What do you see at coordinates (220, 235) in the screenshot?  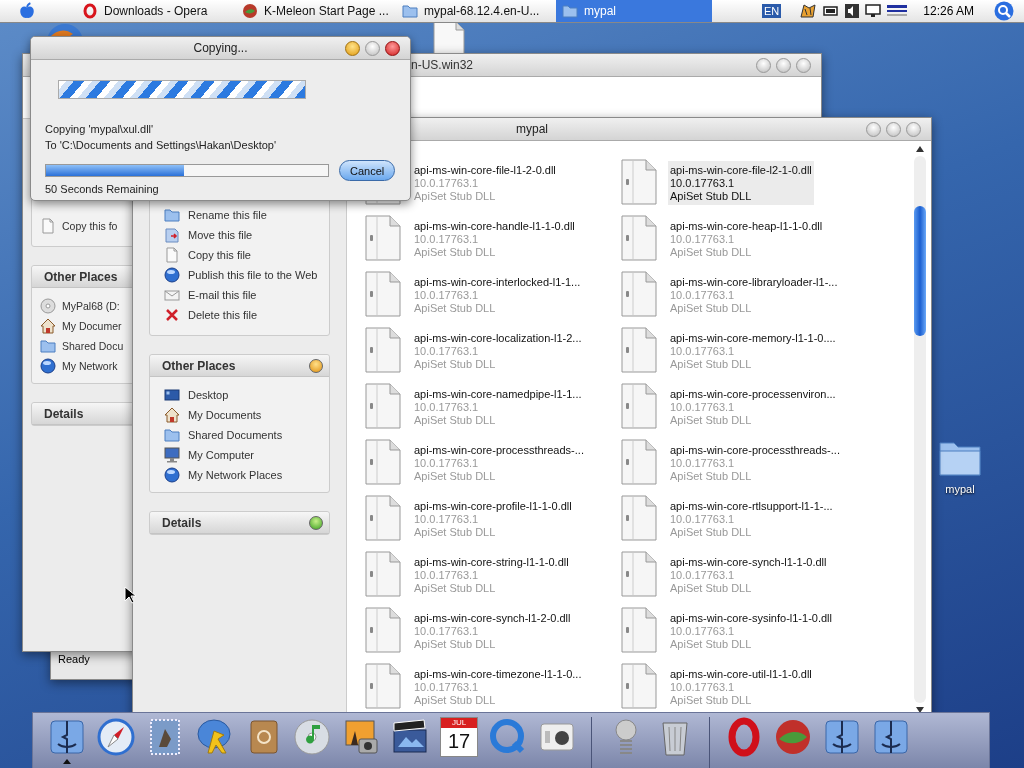 I see `task-link: Move this file` at bounding box center [220, 235].